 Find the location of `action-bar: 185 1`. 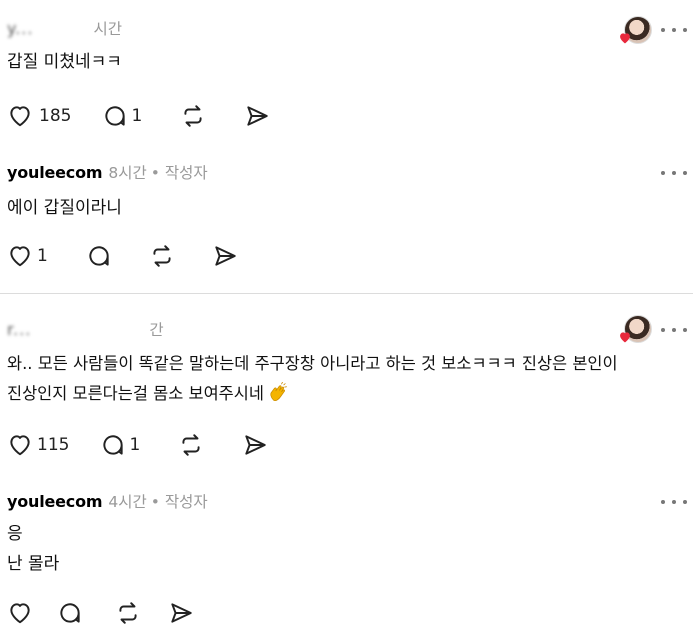

action-bar: 185 1 is located at coordinates (138, 116).